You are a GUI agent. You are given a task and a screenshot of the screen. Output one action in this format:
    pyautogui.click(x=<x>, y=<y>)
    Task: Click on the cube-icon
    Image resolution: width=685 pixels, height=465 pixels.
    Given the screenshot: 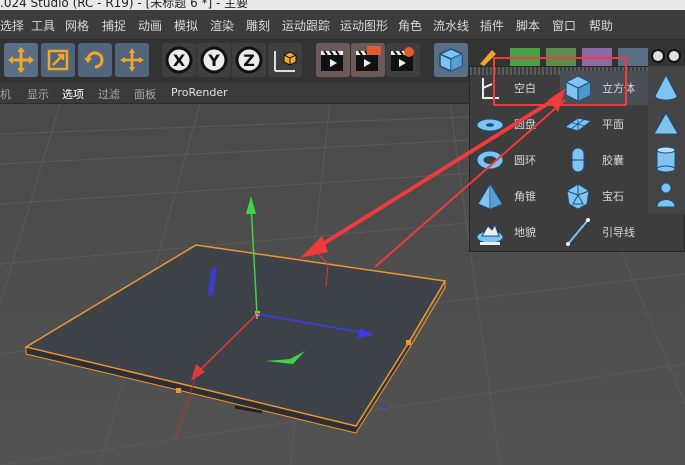 What is the action you would take?
    pyautogui.click(x=578, y=88)
    